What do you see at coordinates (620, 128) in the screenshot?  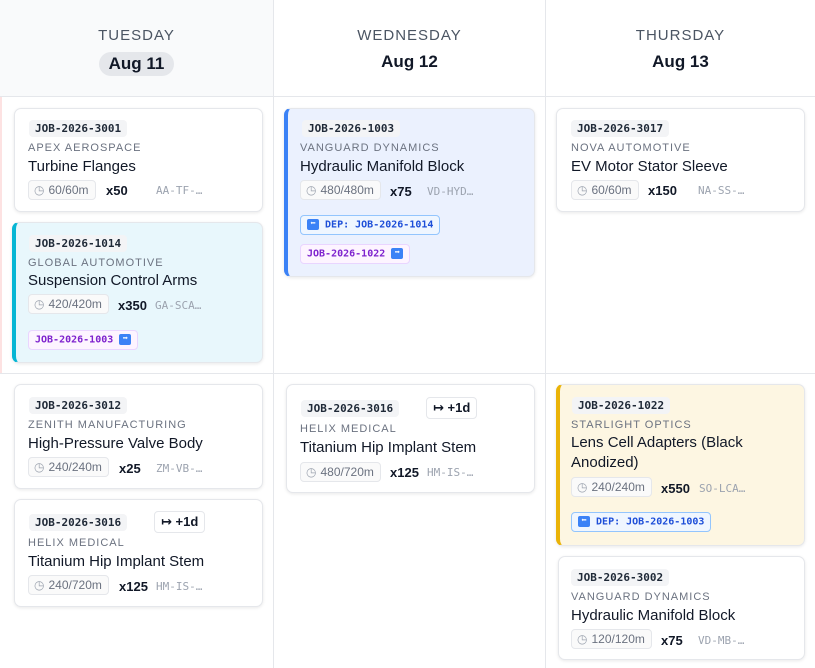 I see `job-id: JOB-2026-3017` at bounding box center [620, 128].